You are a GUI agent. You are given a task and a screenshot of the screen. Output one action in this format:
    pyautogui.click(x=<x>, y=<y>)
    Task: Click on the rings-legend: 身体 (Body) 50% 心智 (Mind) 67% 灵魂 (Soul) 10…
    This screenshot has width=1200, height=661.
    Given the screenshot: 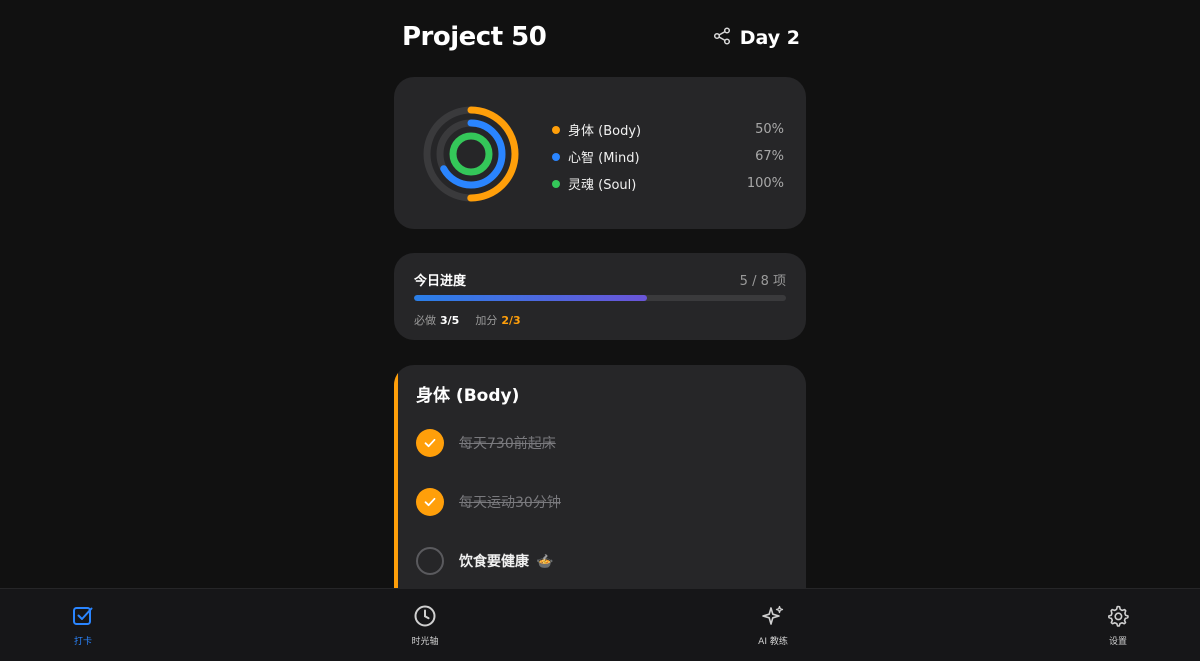 What is the action you would take?
    pyautogui.click(x=668, y=156)
    